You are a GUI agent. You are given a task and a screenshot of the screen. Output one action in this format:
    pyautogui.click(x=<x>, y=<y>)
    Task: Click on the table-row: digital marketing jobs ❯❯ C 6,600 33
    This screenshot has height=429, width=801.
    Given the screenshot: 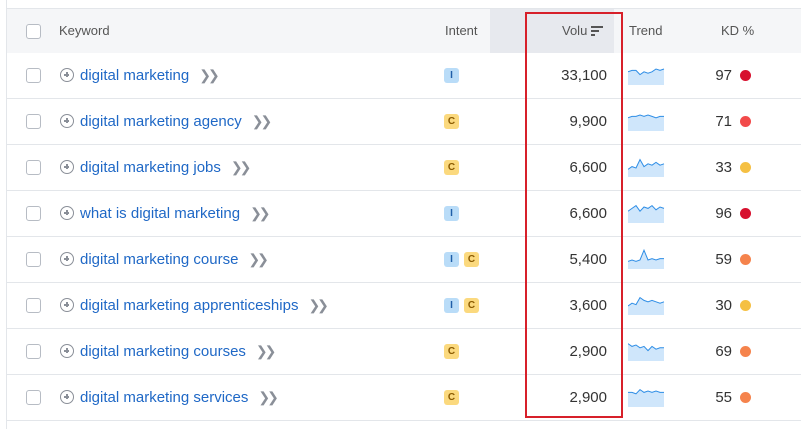 What is the action you would take?
    pyautogui.click(x=404, y=168)
    